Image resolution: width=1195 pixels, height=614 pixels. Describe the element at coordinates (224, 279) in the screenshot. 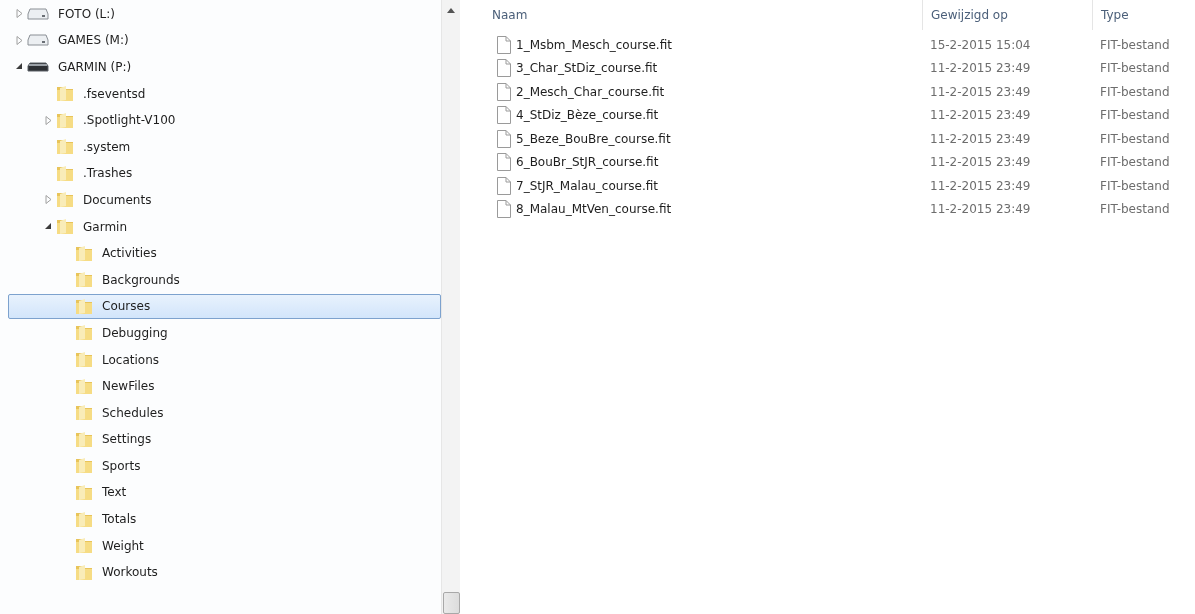

I see `tree-item: Backgrounds` at that location.